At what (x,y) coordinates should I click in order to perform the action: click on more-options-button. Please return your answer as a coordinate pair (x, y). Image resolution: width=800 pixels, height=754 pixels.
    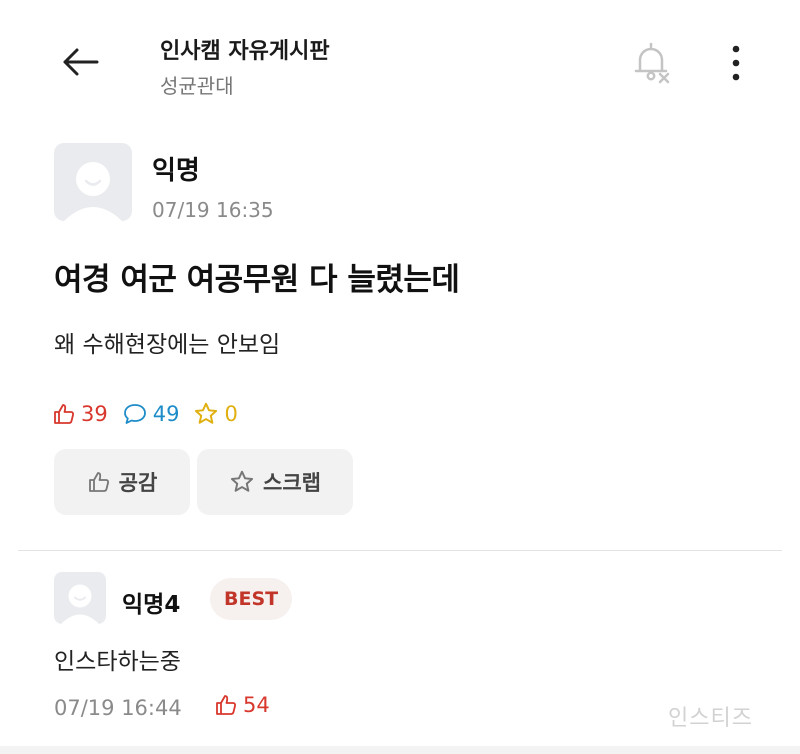
    Looking at the image, I should click on (736, 63).